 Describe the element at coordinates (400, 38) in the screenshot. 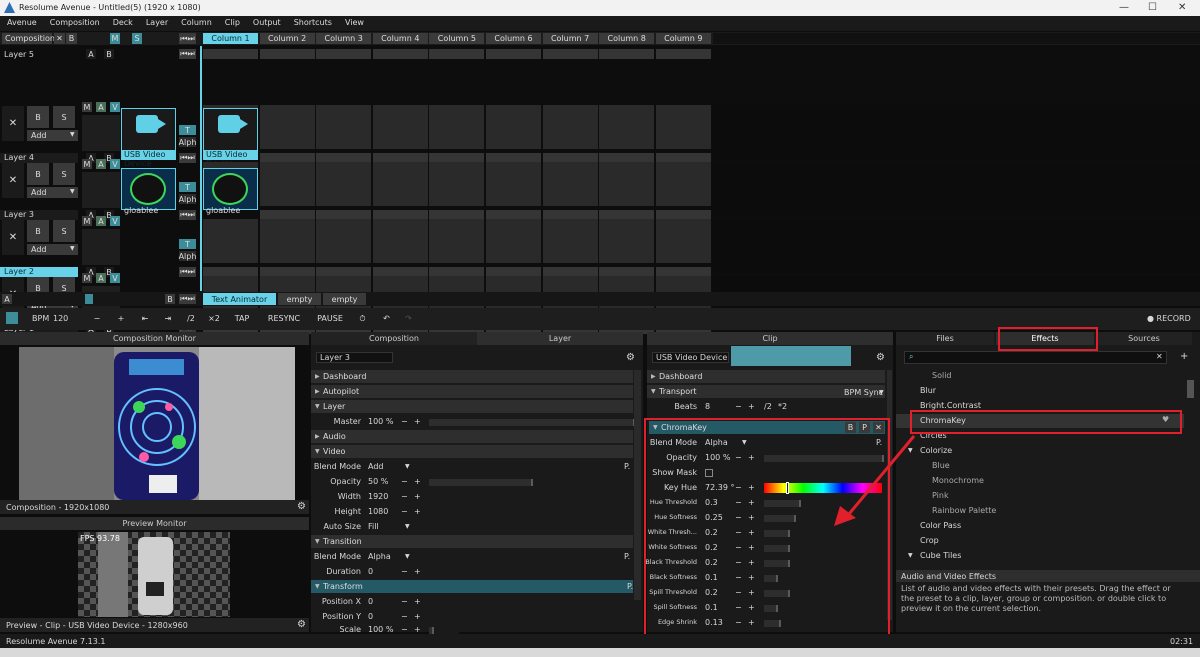

I see `column-header-4: Column 4` at that location.